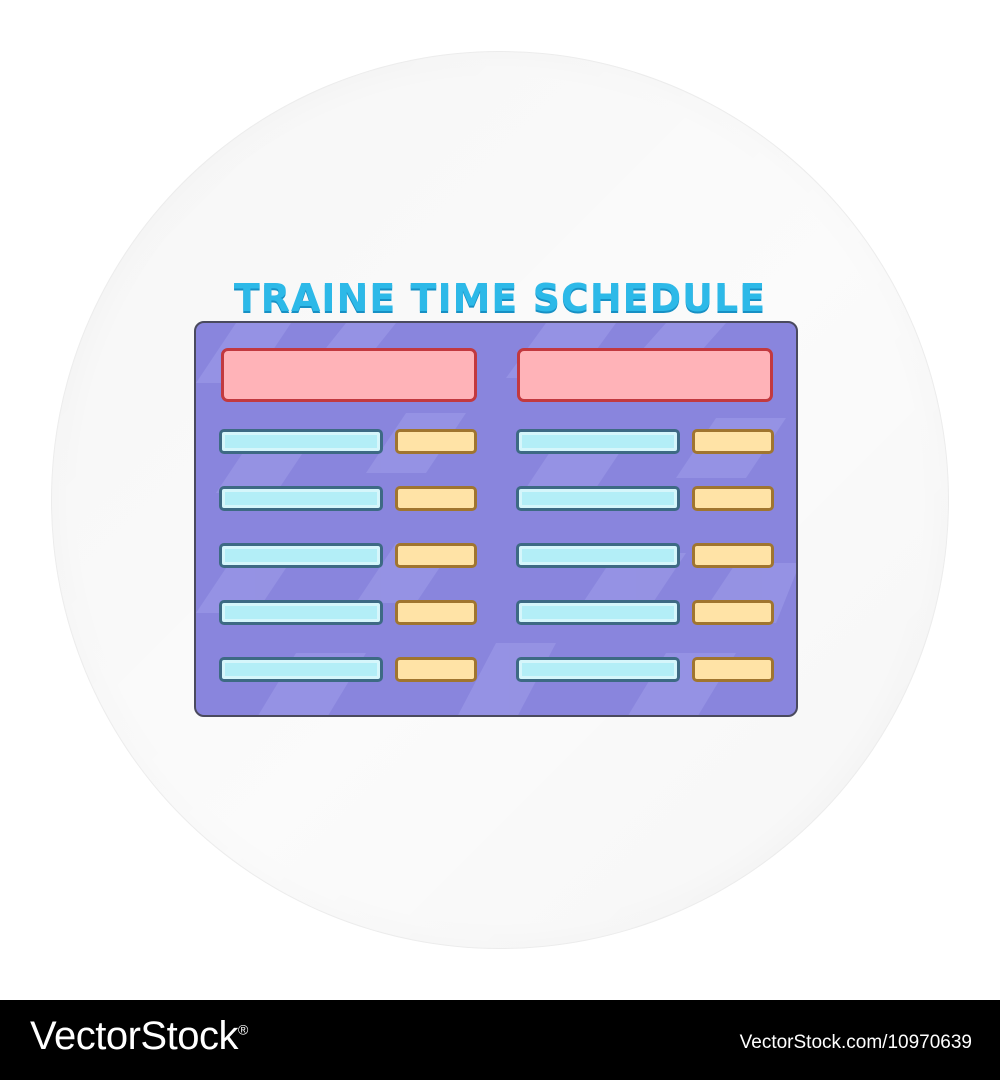  What do you see at coordinates (349, 375) in the screenshot?
I see `header-panel-left` at bounding box center [349, 375].